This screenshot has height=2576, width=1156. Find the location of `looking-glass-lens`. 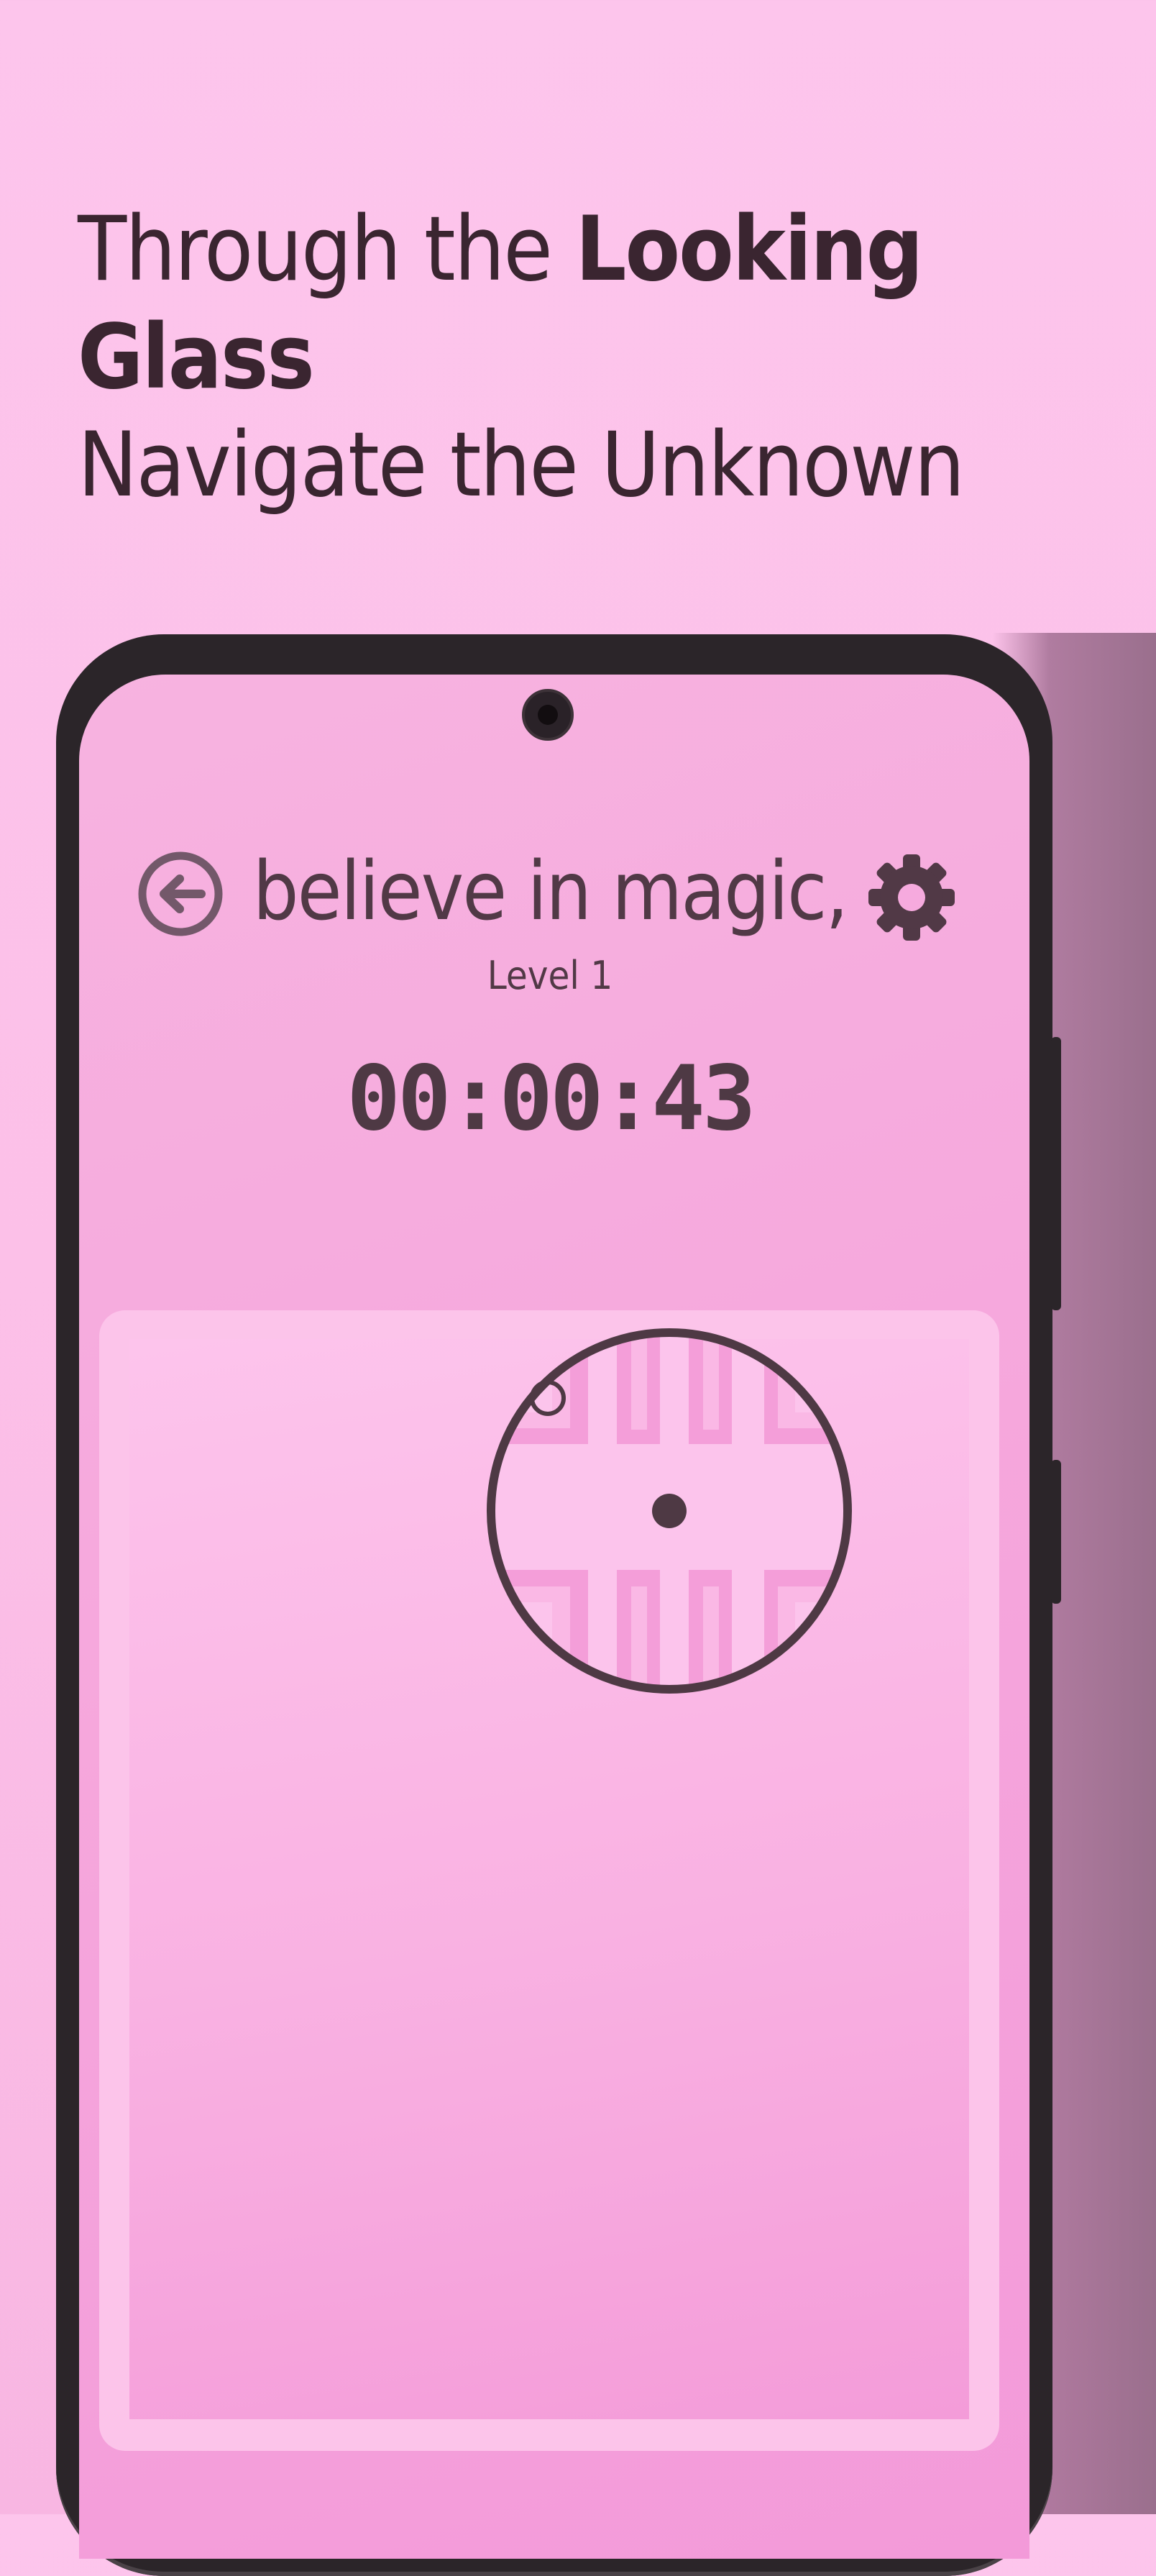

looking-glass-lens is located at coordinates (669, 1511).